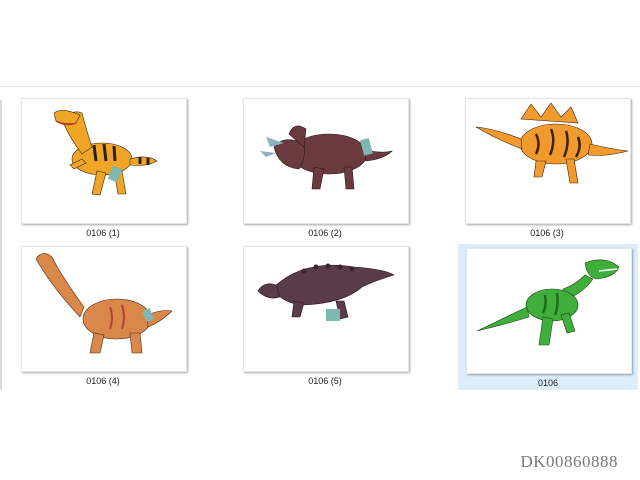 The height and width of the screenshot is (480, 640). I want to click on file-name-label: 0106, so click(548, 383).